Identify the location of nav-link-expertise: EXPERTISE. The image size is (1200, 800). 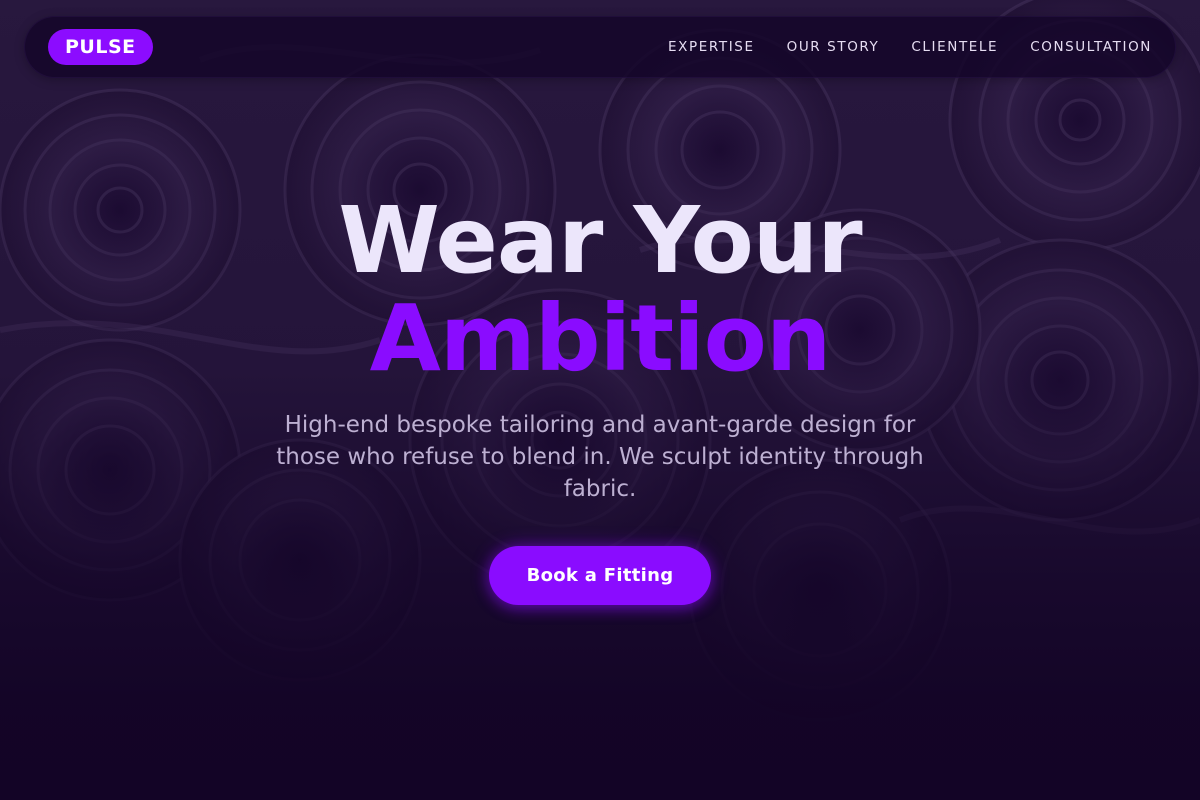
(711, 47).